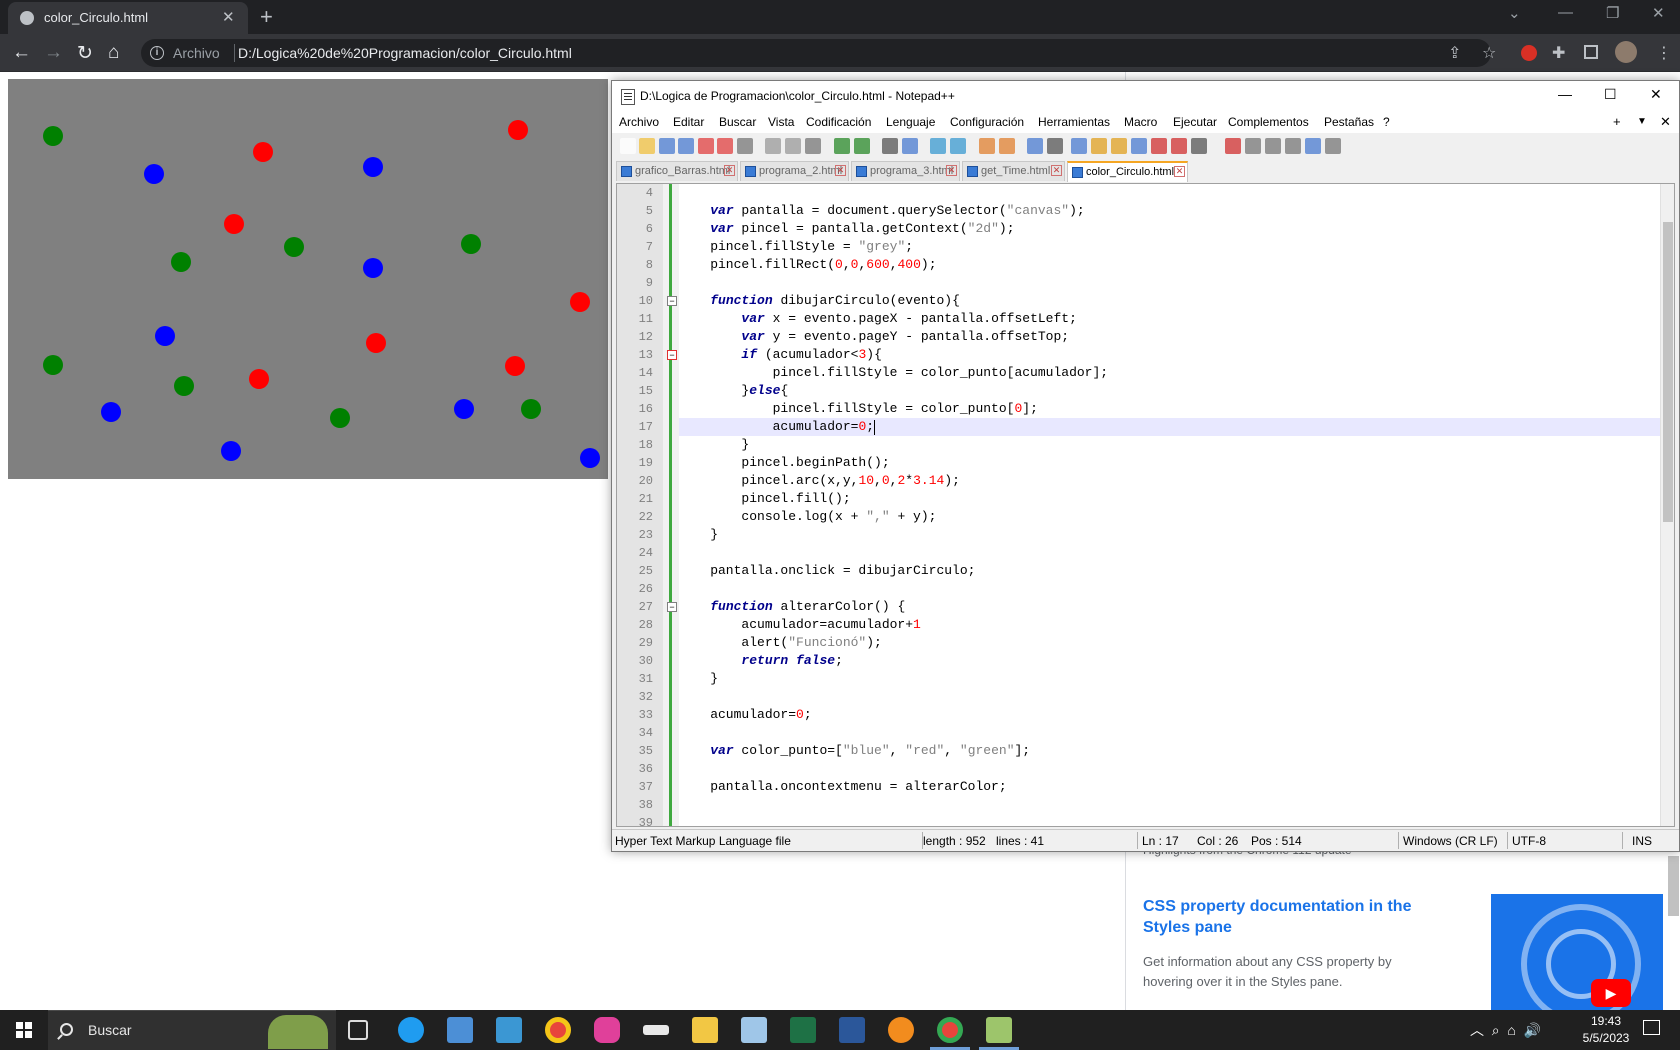 Image resolution: width=1680 pixels, height=1050 pixels. What do you see at coordinates (1514, 13) in the screenshot?
I see `tab-search-icon: ⌄` at bounding box center [1514, 13].